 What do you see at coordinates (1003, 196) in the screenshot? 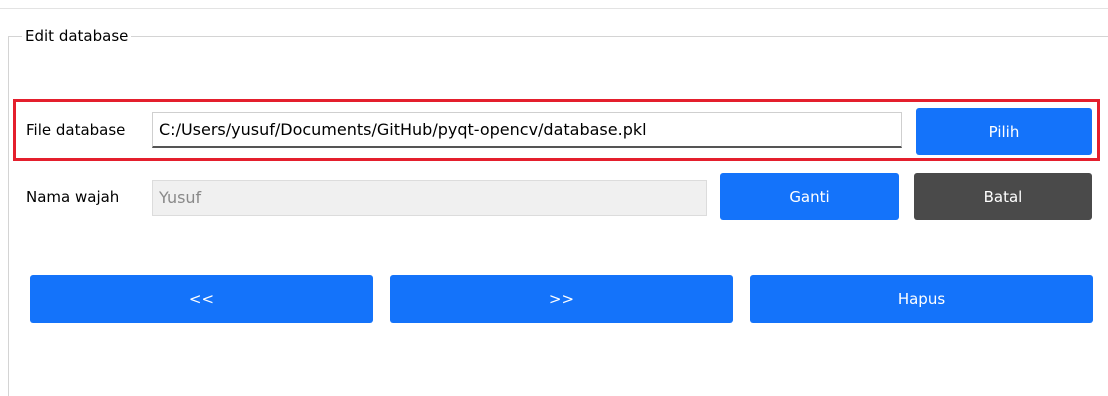
I see `batal-button: Batal` at bounding box center [1003, 196].